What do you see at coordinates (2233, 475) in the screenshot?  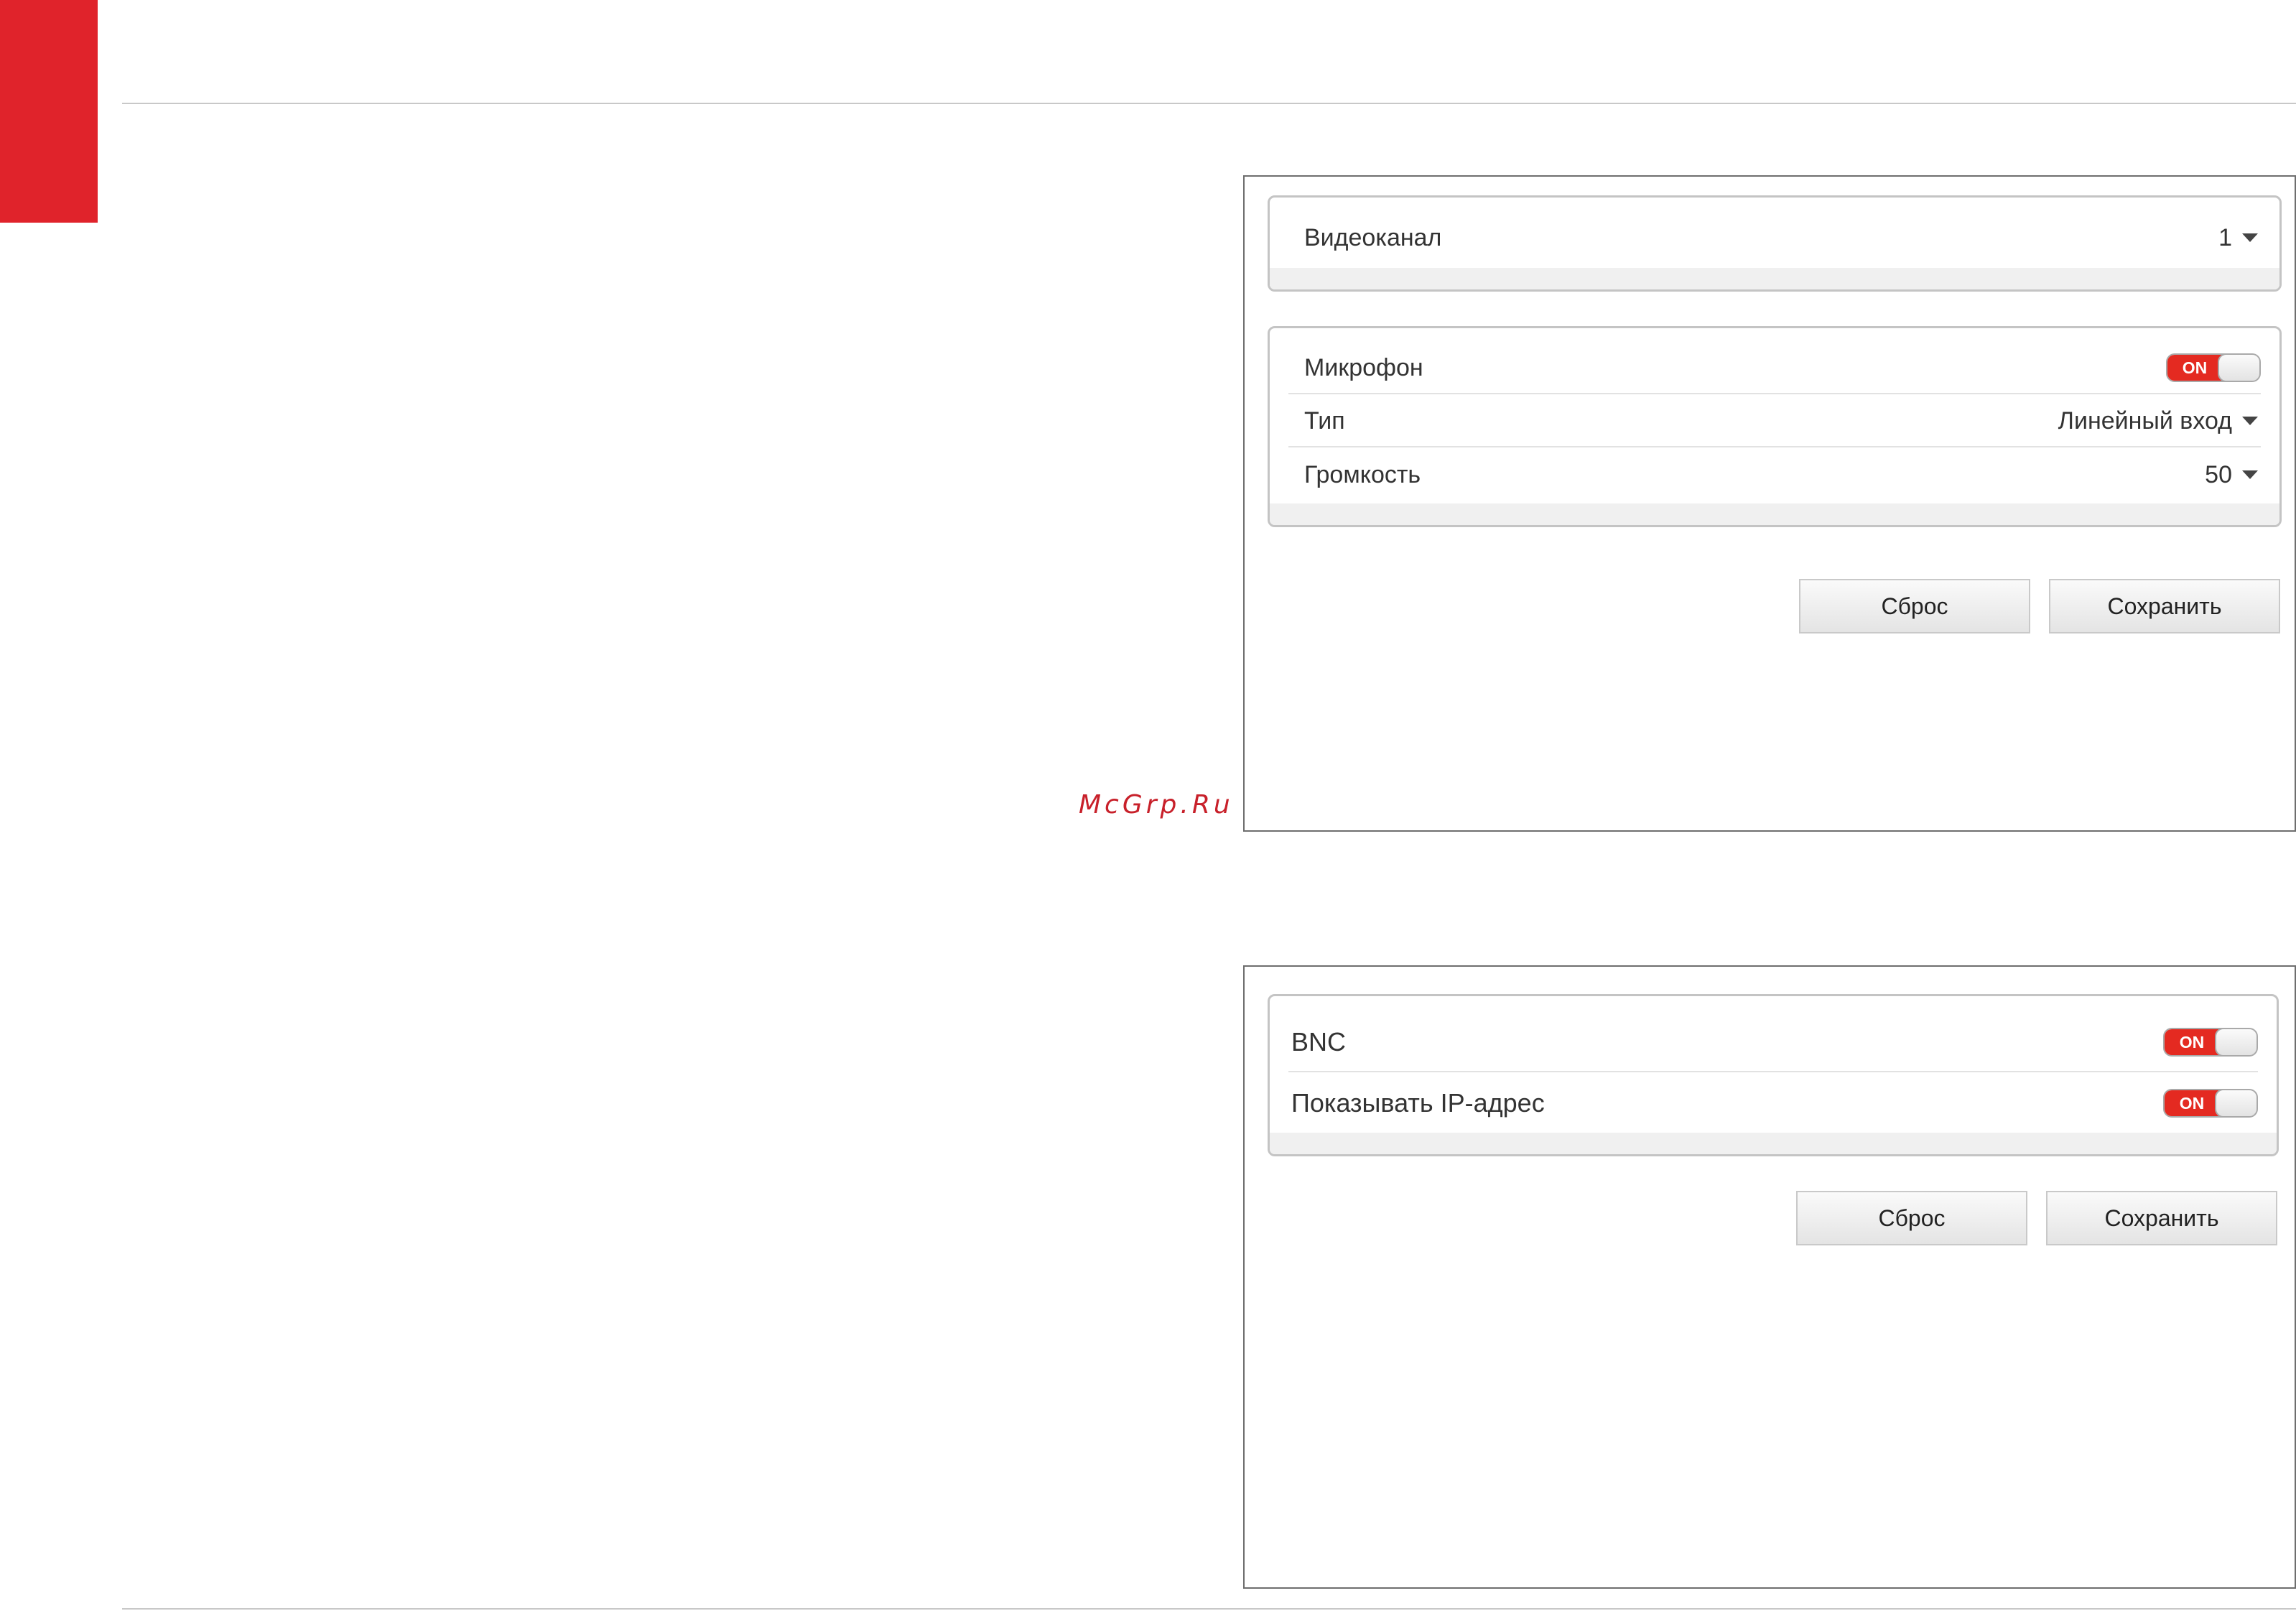 I see `volume-dropdown: 50` at bounding box center [2233, 475].